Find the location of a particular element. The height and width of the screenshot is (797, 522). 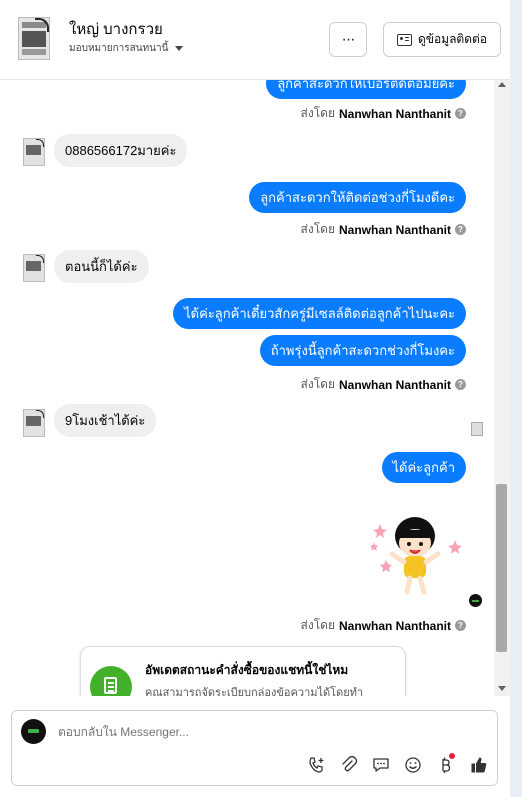

incoming-message: 9โมงเช้าได้ค่ะ is located at coordinates (105, 420).